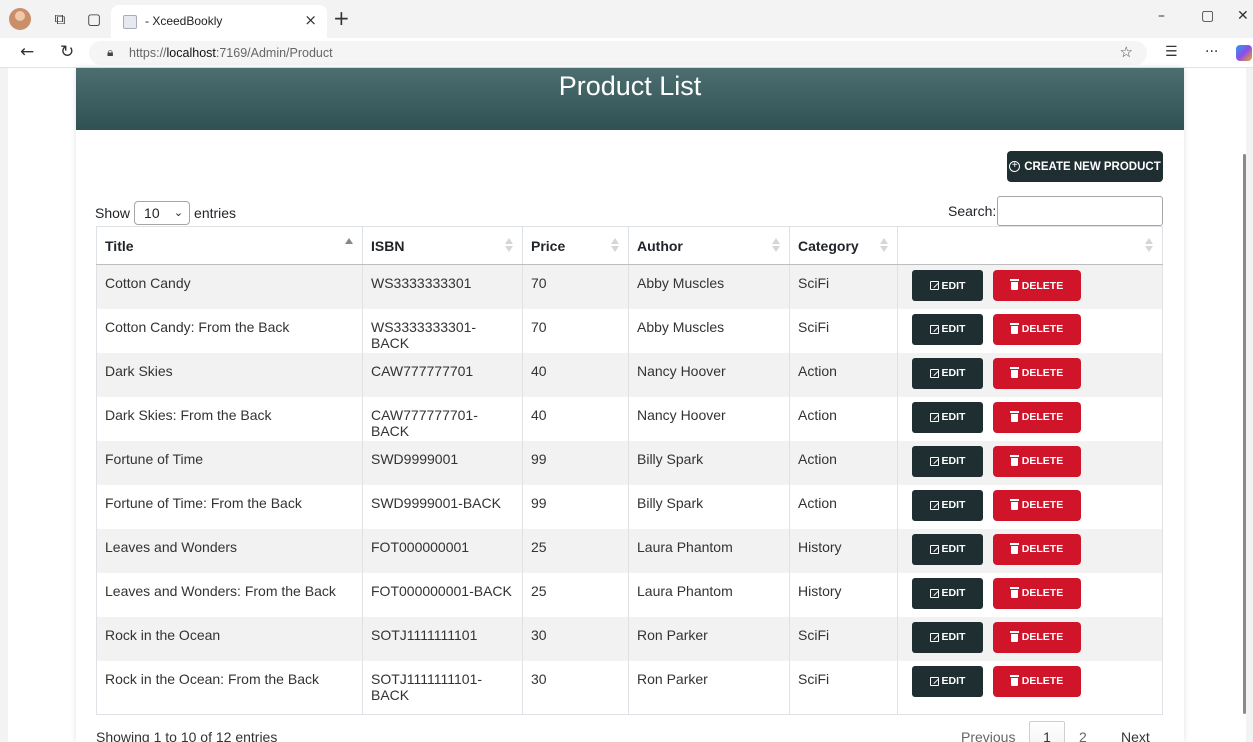 The width and height of the screenshot is (1253, 742). I want to click on cell-title: Leaves and Wonders, so click(229, 550).